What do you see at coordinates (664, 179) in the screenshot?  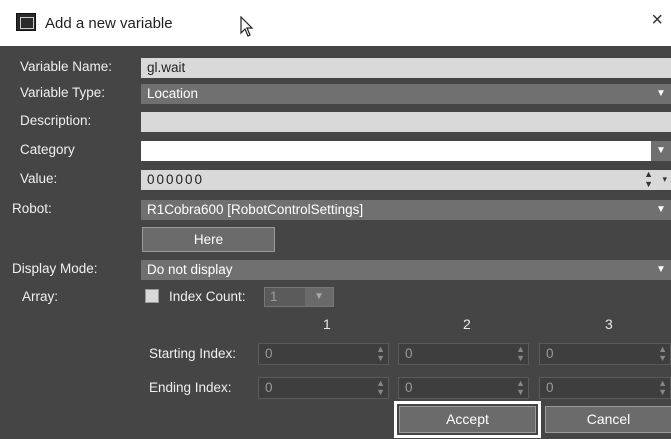 I see `dropdown-caret-icon: ▾` at bounding box center [664, 179].